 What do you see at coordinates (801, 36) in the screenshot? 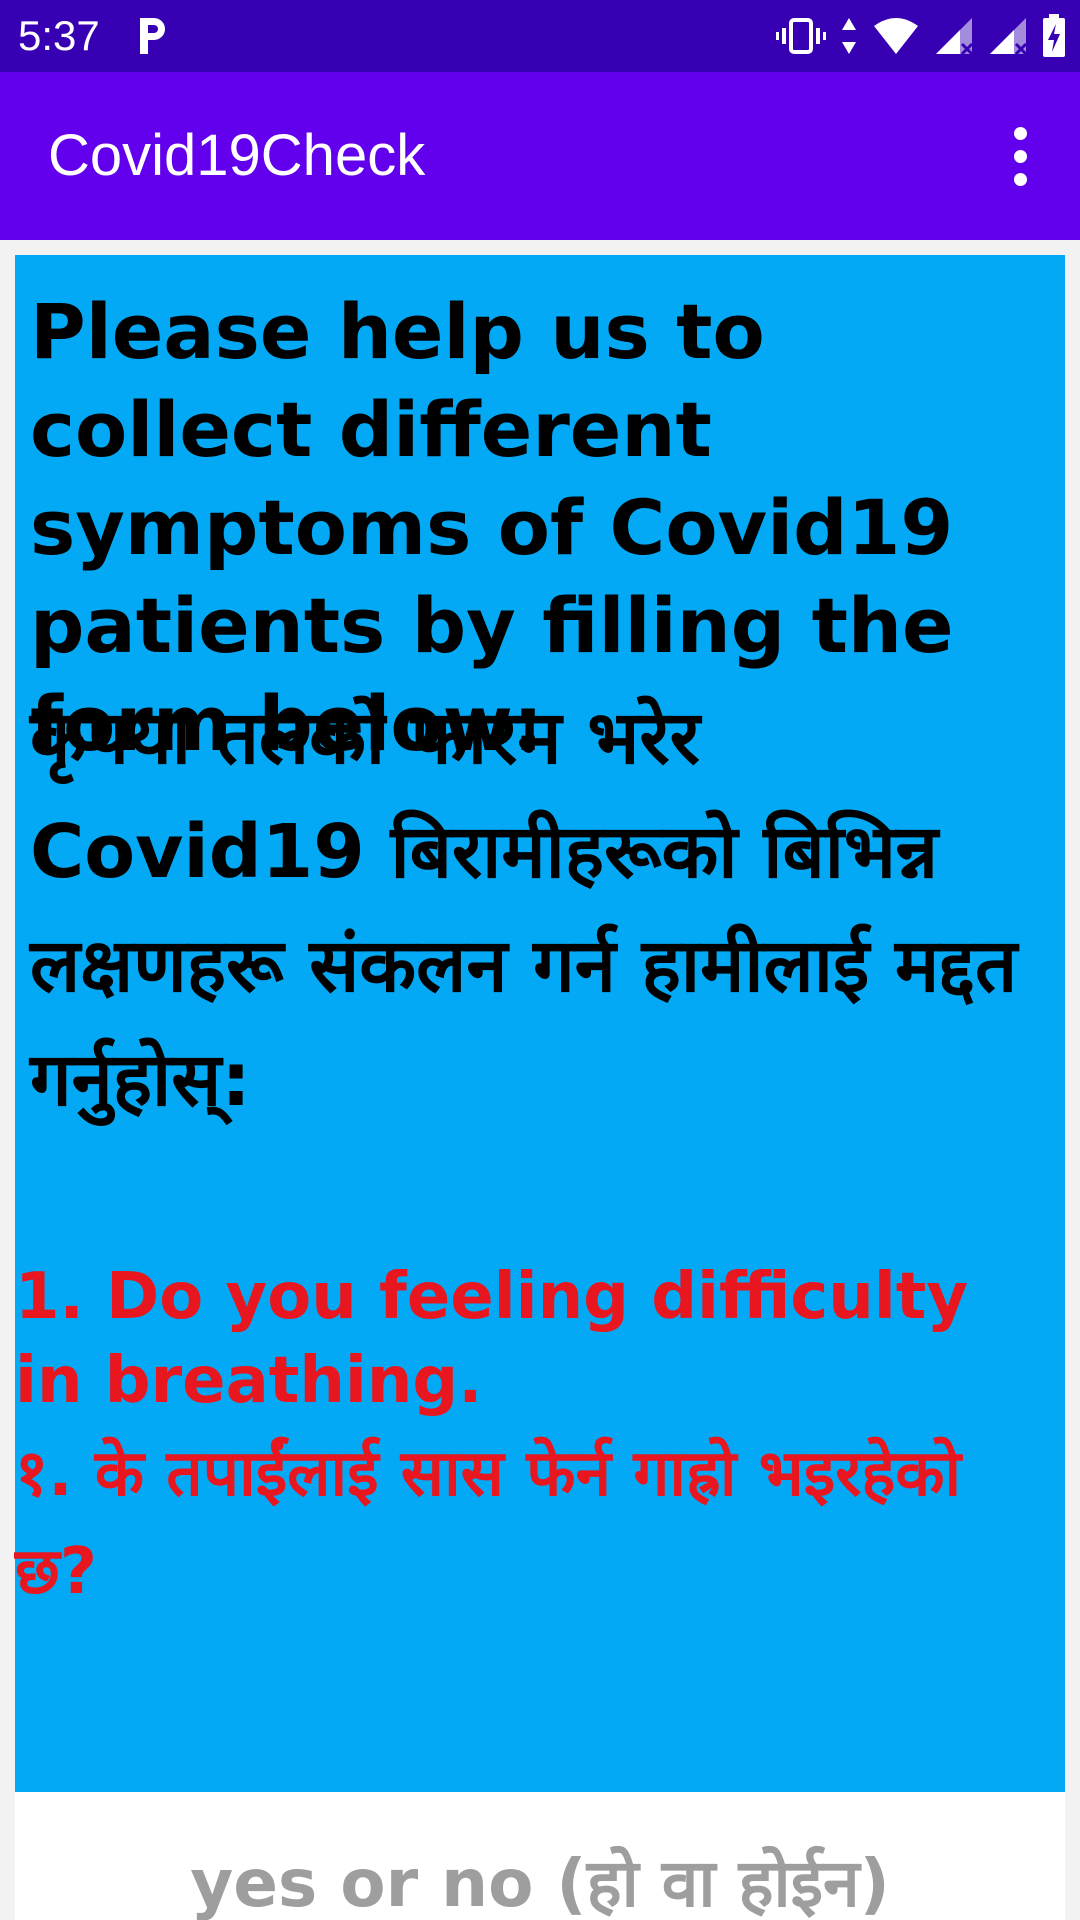
I see `vibrate-icon` at bounding box center [801, 36].